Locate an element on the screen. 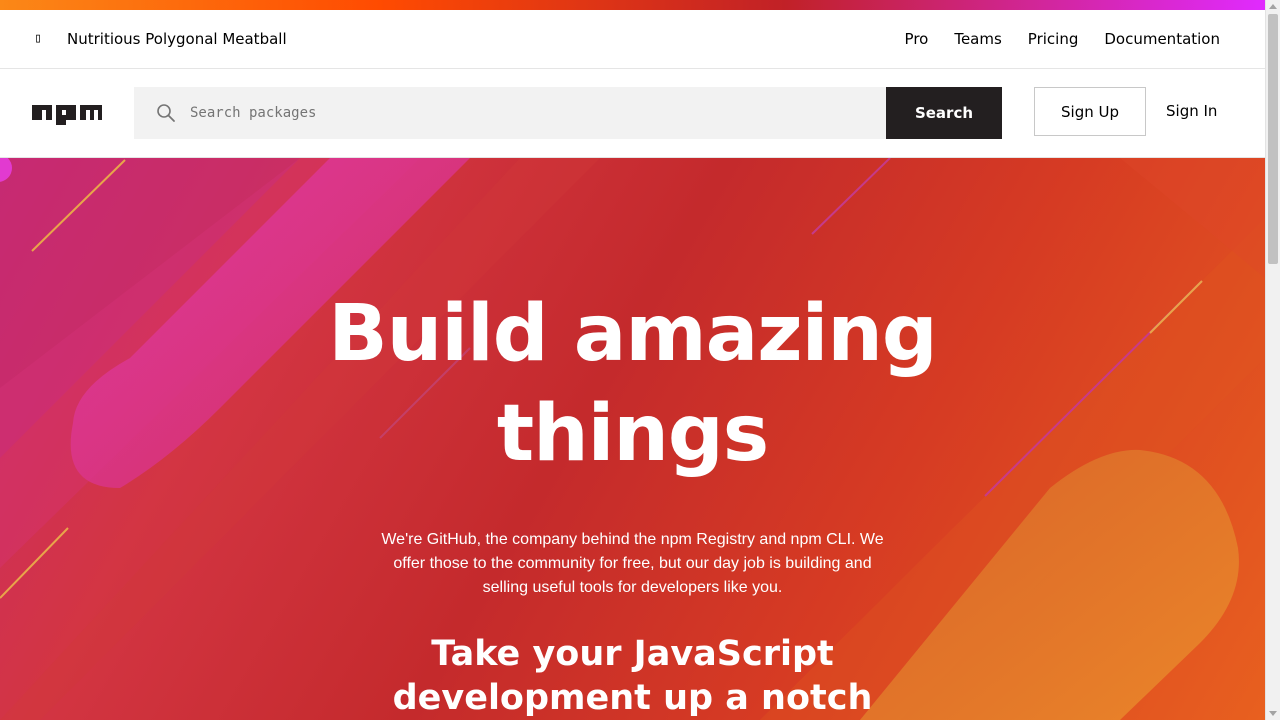 The image size is (1280, 720). search-form is located at coordinates (510, 113).